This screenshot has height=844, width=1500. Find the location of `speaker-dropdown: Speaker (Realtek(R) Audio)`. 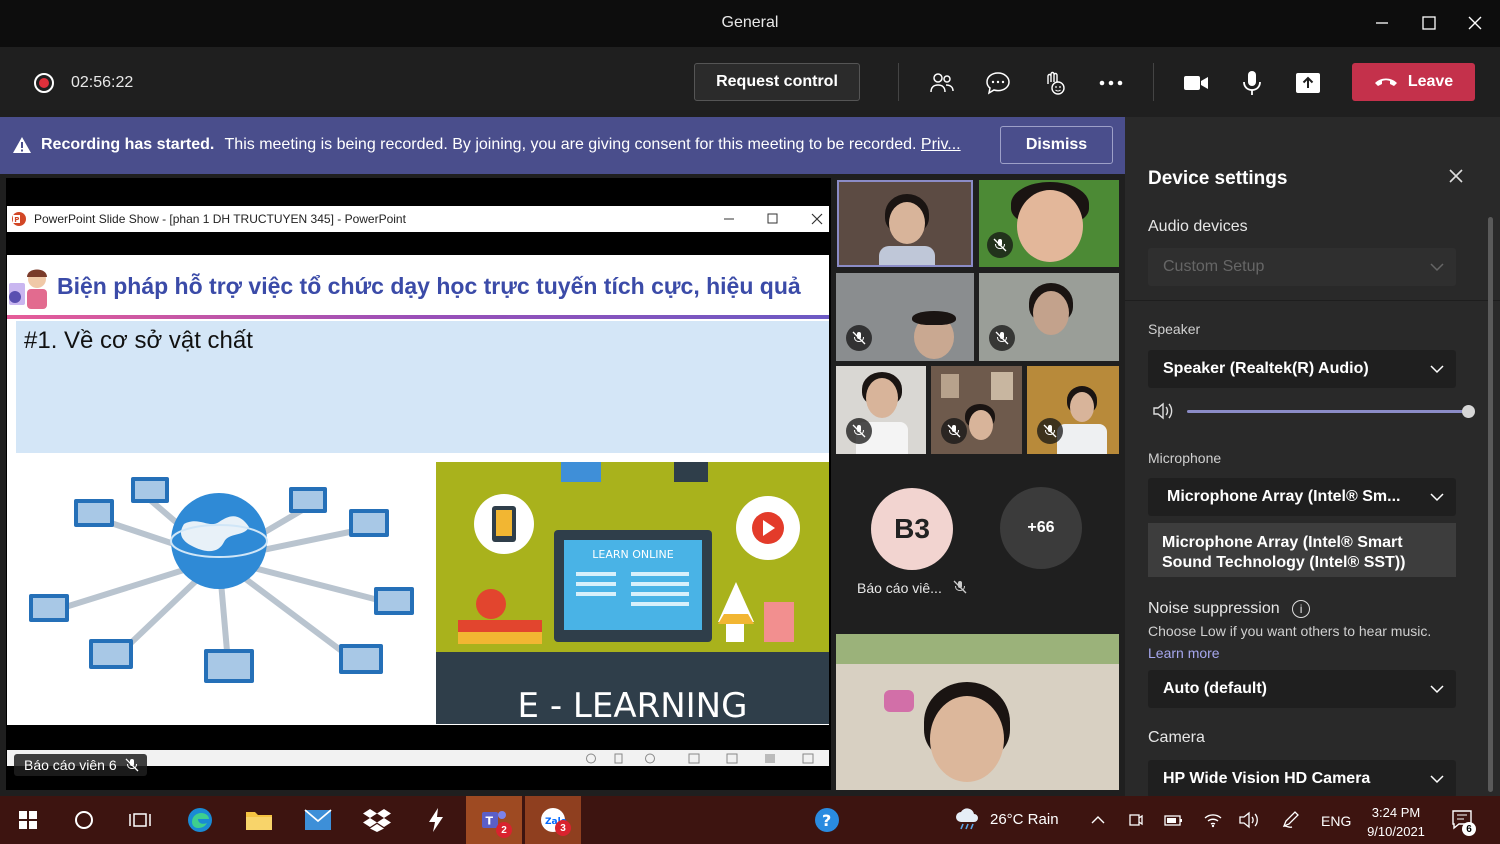

speaker-dropdown: Speaker (Realtek(R) Audio) is located at coordinates (1302, 369).